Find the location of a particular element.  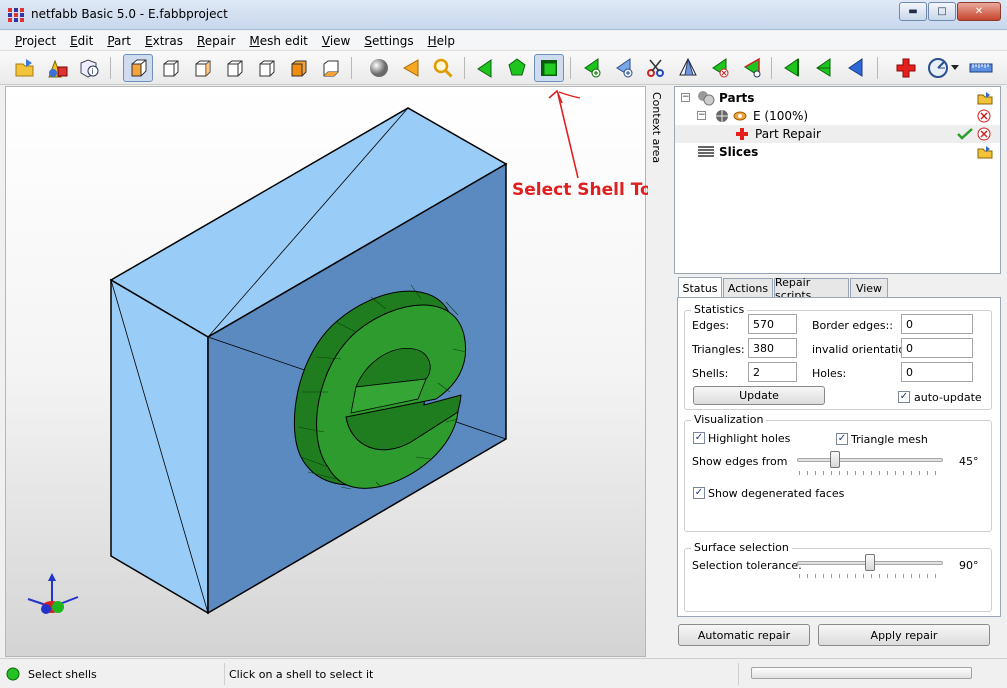

selection-tolerance-value: 90° is located at coordinates (969, 565).